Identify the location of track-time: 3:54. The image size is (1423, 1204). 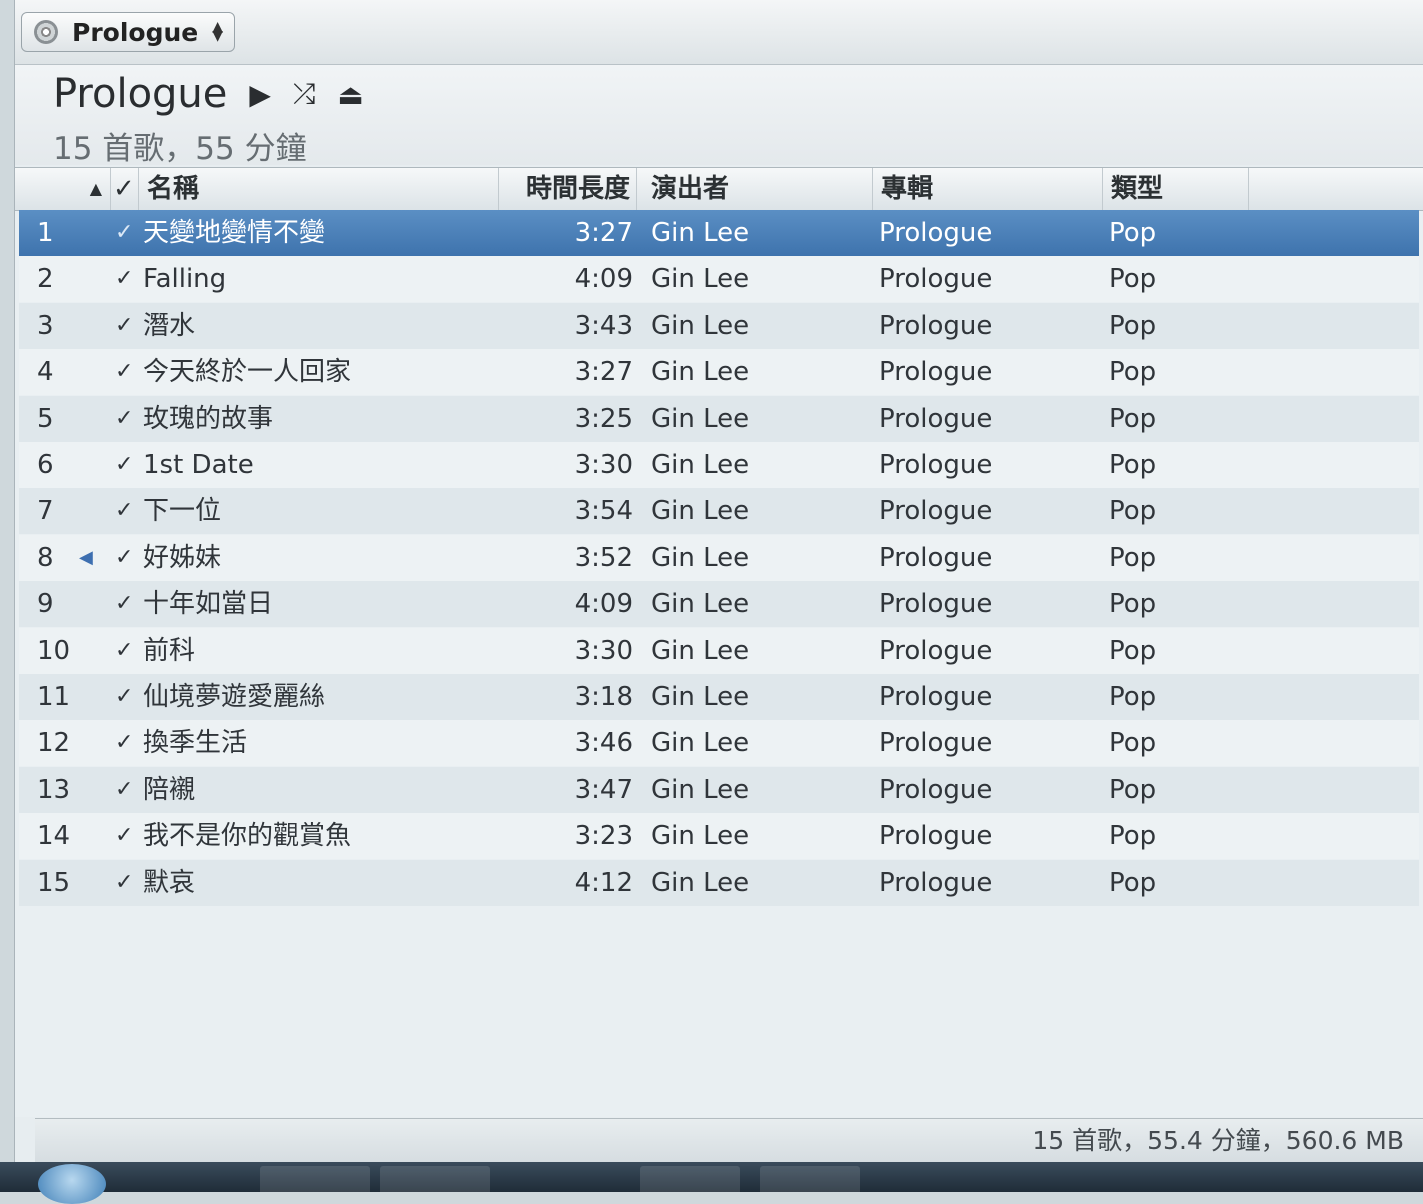
(603, 511).